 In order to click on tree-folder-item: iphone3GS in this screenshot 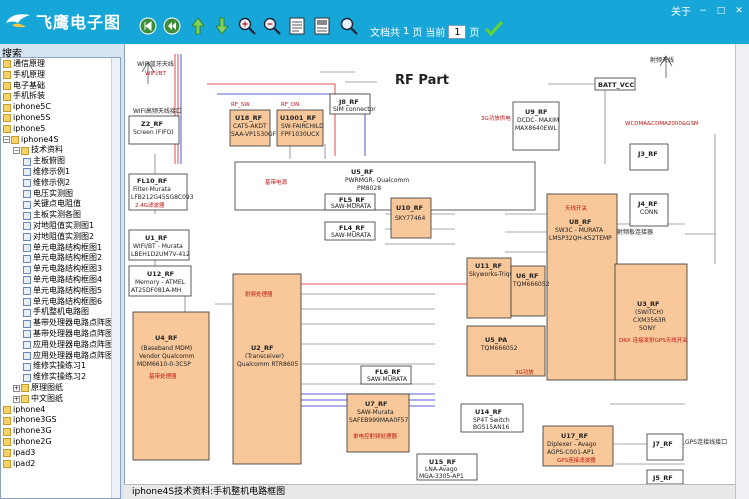, I will do `click(30, 420)`.